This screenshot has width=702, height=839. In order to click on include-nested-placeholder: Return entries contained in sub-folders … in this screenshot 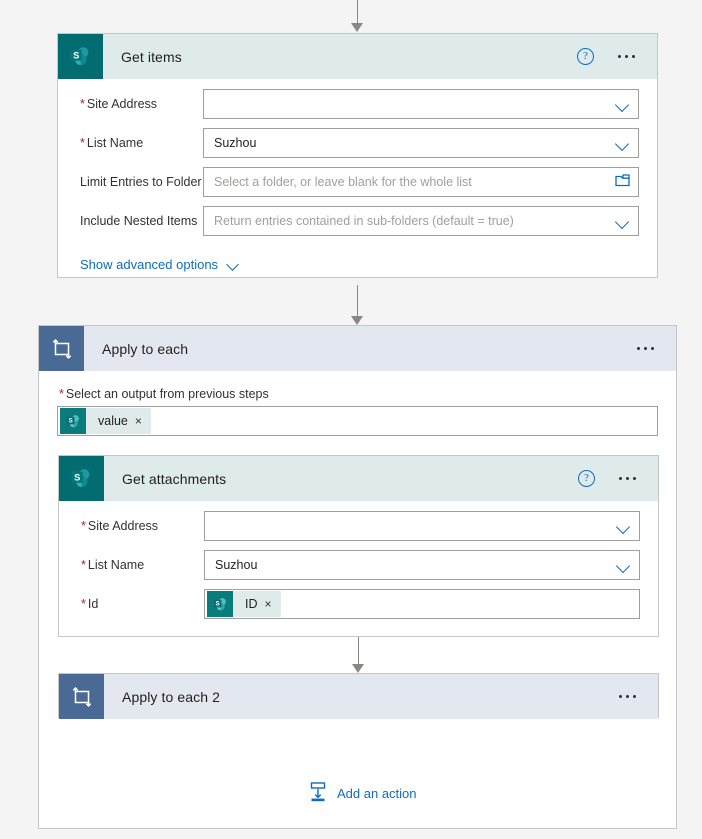, I will do `click(364, 221)`.